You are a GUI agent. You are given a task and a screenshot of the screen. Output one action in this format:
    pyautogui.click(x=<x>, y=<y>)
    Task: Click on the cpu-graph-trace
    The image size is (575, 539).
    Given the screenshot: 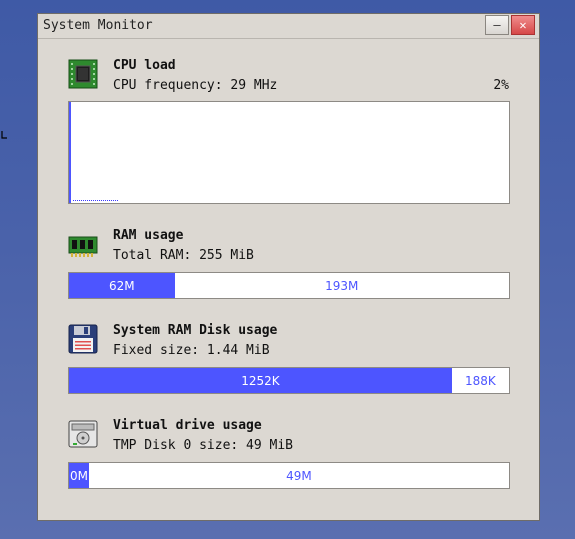 What is the action you would take?
    pyautogui.click(x=96, y=200)
    